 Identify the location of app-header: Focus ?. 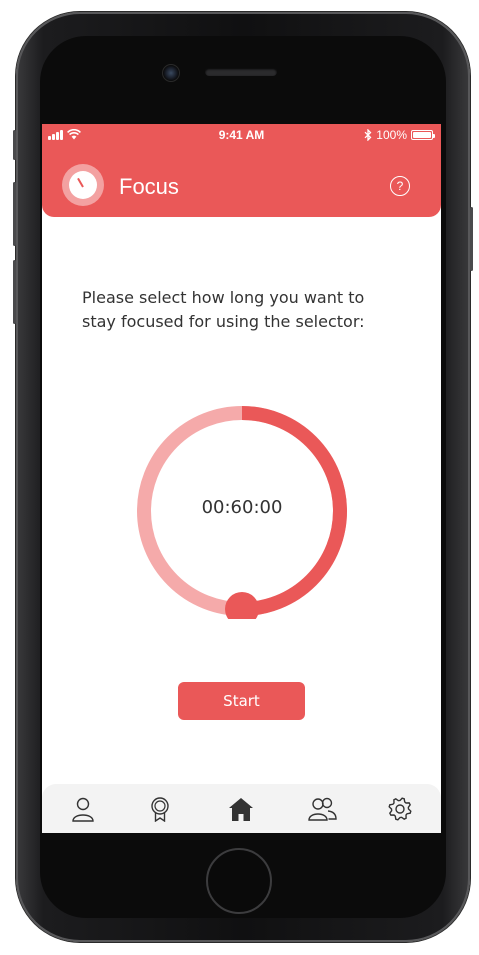
(241, 181).